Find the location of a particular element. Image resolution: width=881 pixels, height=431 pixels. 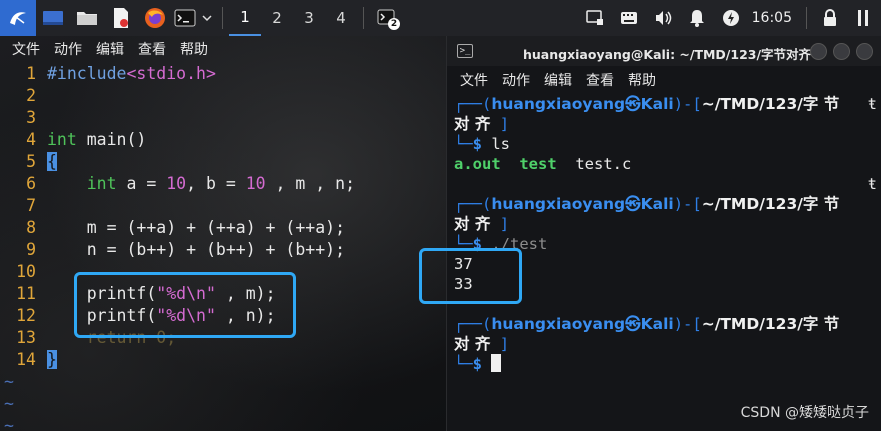

editor-menubar: 文件 动作 编辑 查看 帮助 is located at coordinates (223, 49).